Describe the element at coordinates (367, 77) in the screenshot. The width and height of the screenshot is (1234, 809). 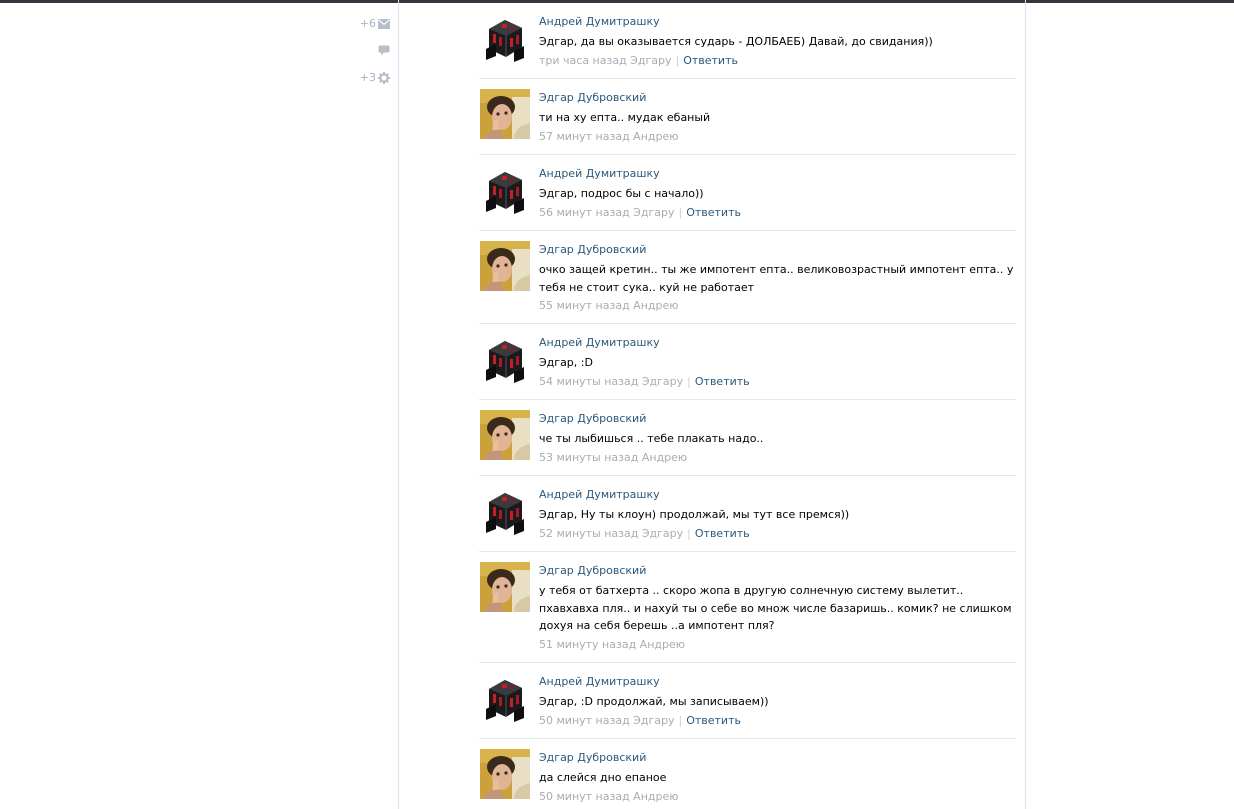
I see `settings-count: +3` at that location.